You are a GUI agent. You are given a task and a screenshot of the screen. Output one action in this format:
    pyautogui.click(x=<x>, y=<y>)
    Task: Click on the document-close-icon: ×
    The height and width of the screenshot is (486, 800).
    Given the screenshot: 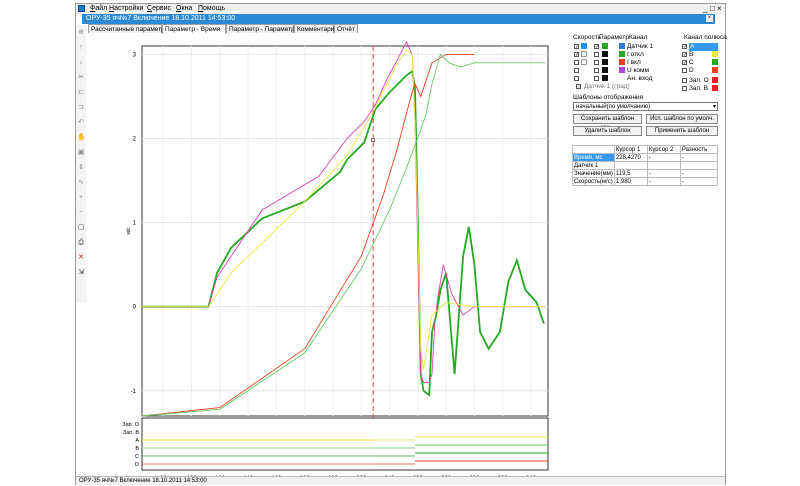 What is the action you would take?
    pyautogui.click(x=709, y=18)
    